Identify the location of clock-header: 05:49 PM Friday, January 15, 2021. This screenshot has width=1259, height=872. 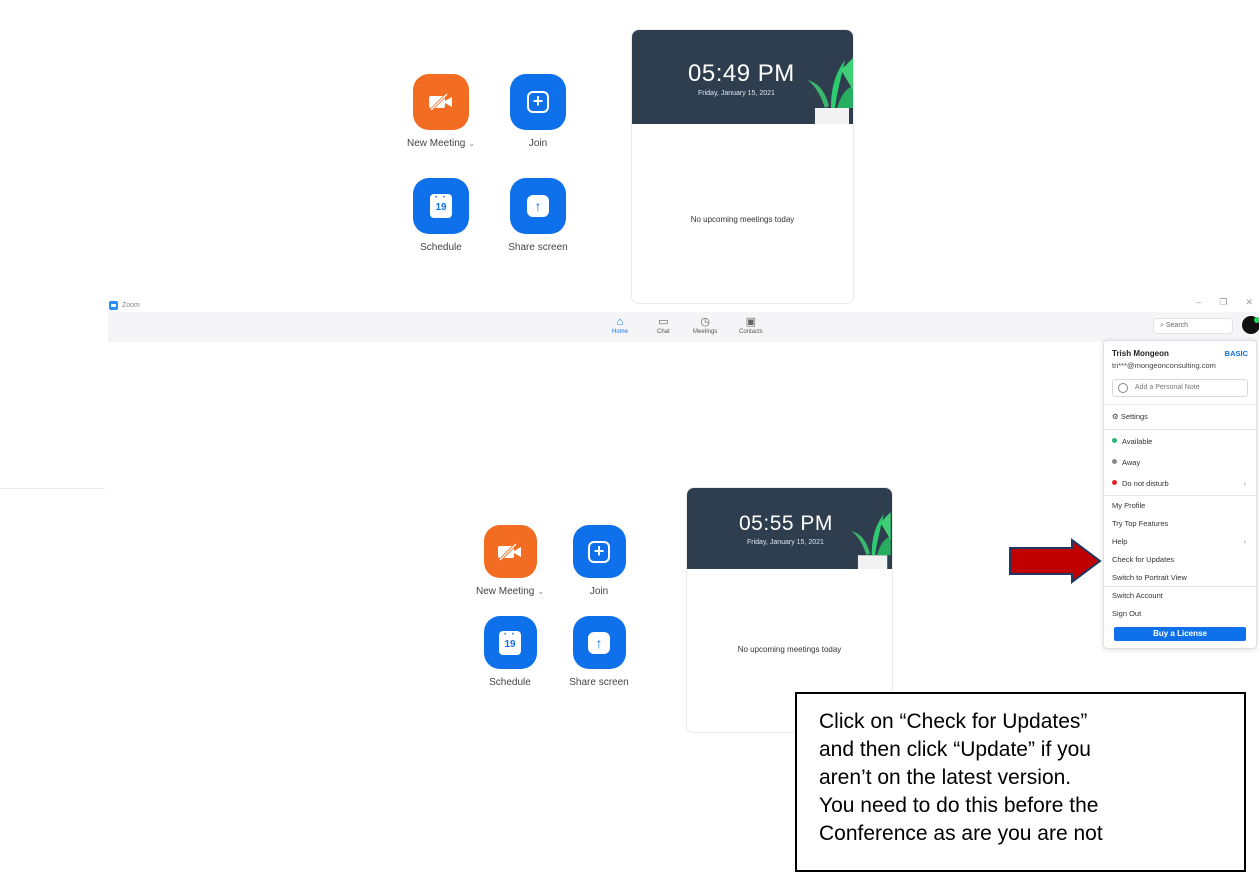
(742, 77).